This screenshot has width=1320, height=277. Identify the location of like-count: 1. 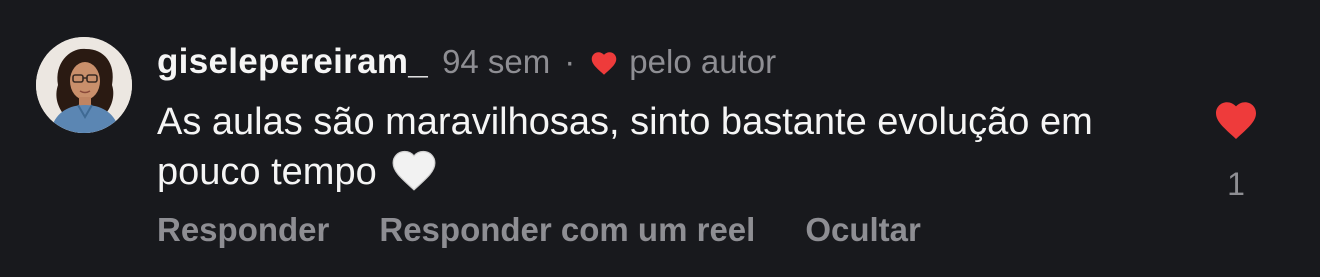
(1236, 184).